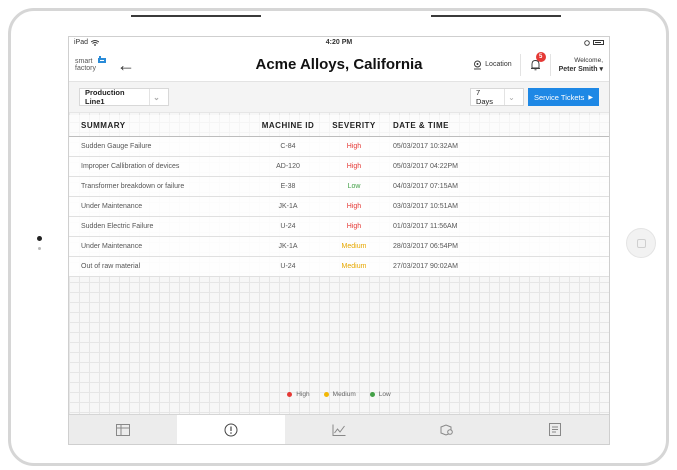 The width and height of the screenshot is (677, 470). I want to click on machine-id-cell: AD-120, so click(288, 166).